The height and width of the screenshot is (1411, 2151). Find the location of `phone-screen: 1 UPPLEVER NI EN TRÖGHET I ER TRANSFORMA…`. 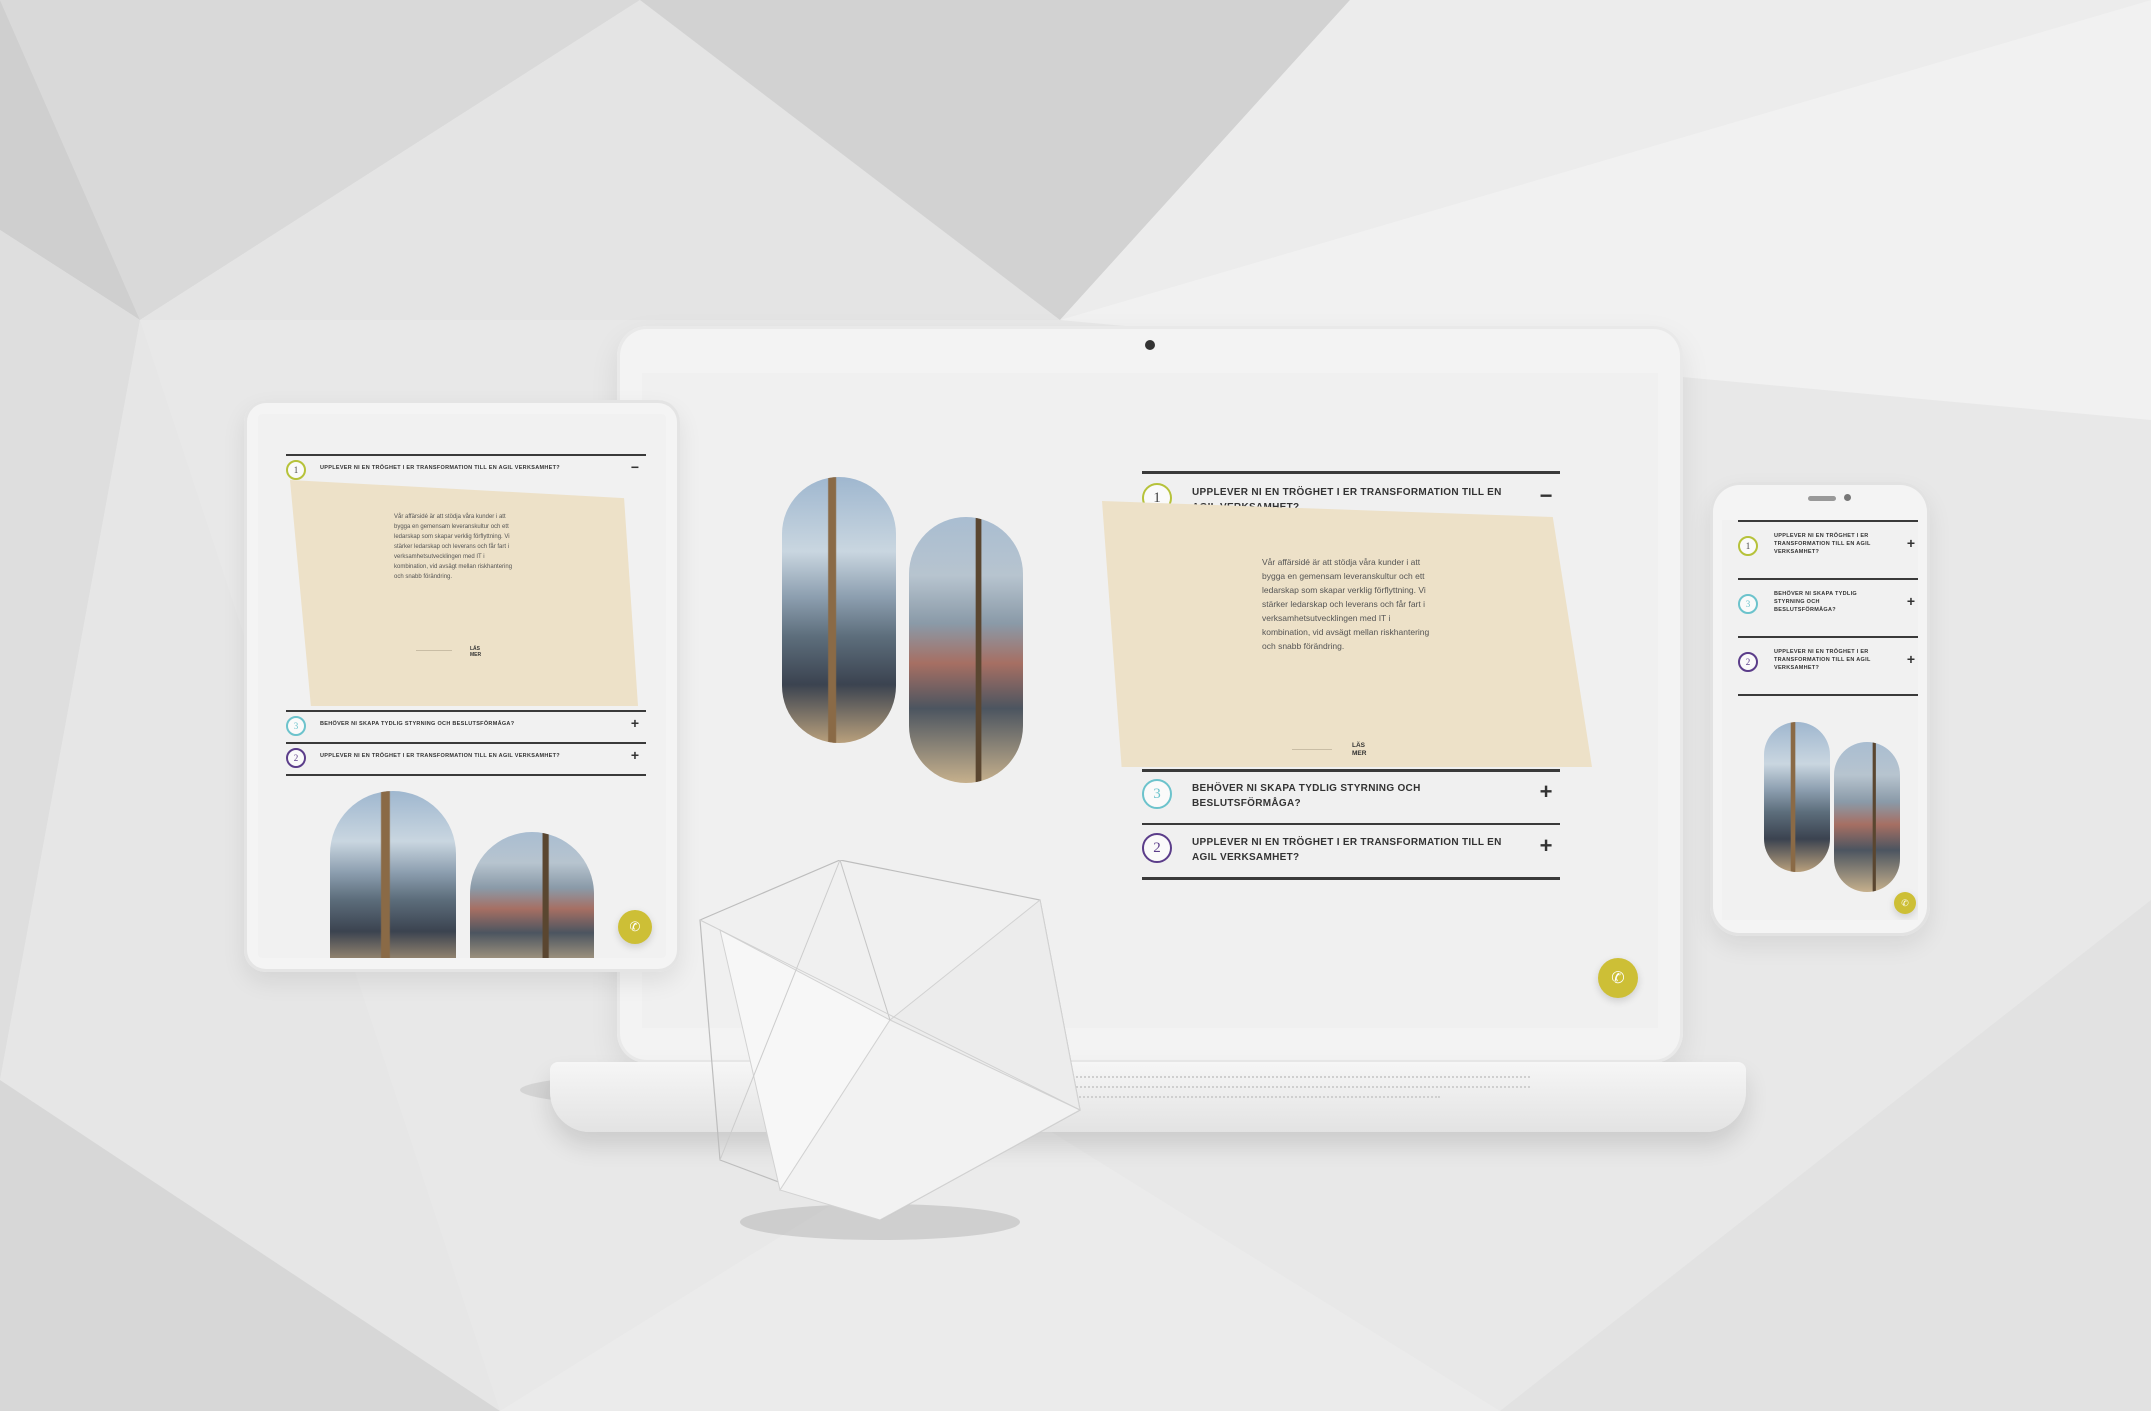

phone-screen: 1 UPPLEVER NI EN TRÖGHET I ER TRANSFORMA… is located at coordinates (1820, 720).